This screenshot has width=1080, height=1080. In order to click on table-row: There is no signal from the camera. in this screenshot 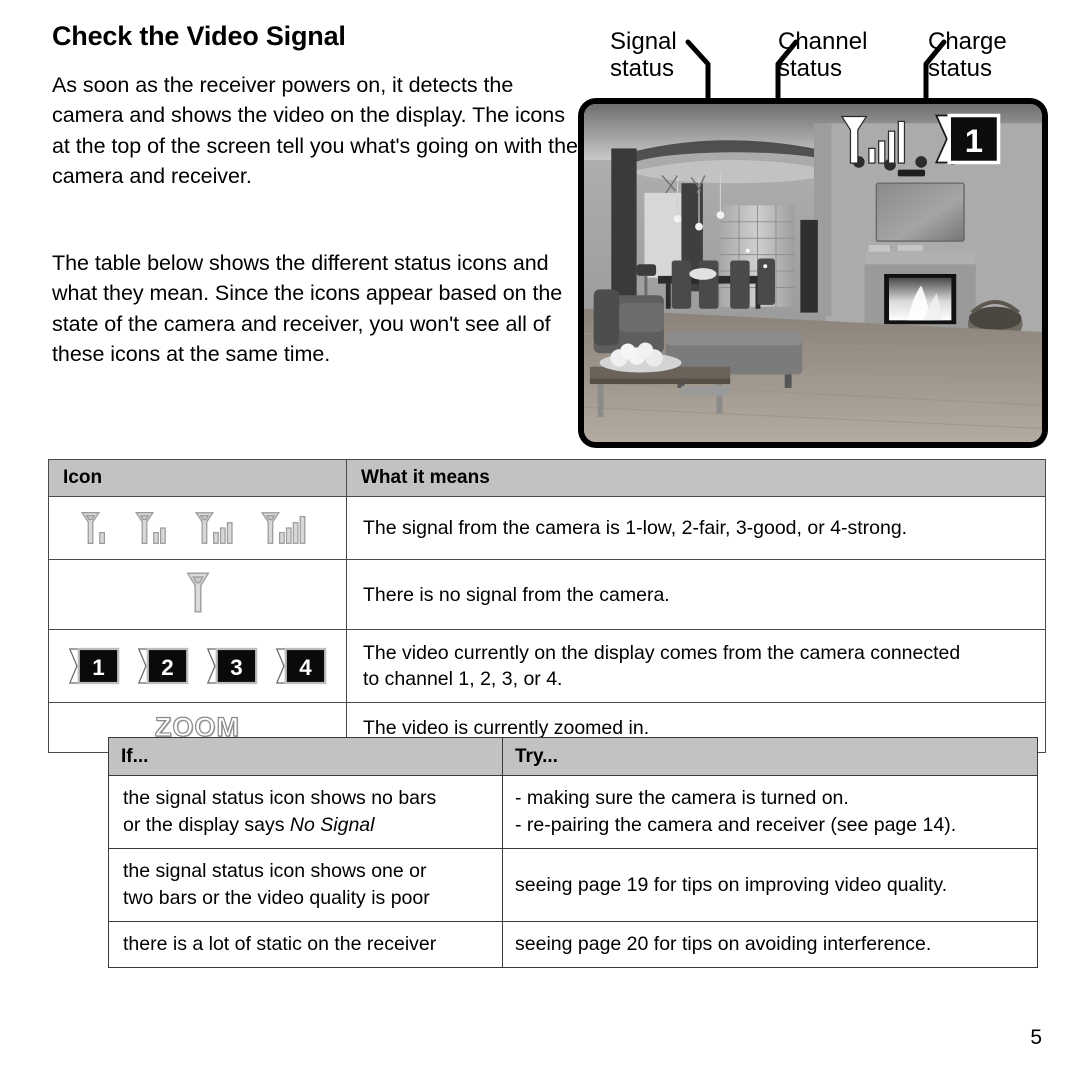, I will do `click(547, 594)`.